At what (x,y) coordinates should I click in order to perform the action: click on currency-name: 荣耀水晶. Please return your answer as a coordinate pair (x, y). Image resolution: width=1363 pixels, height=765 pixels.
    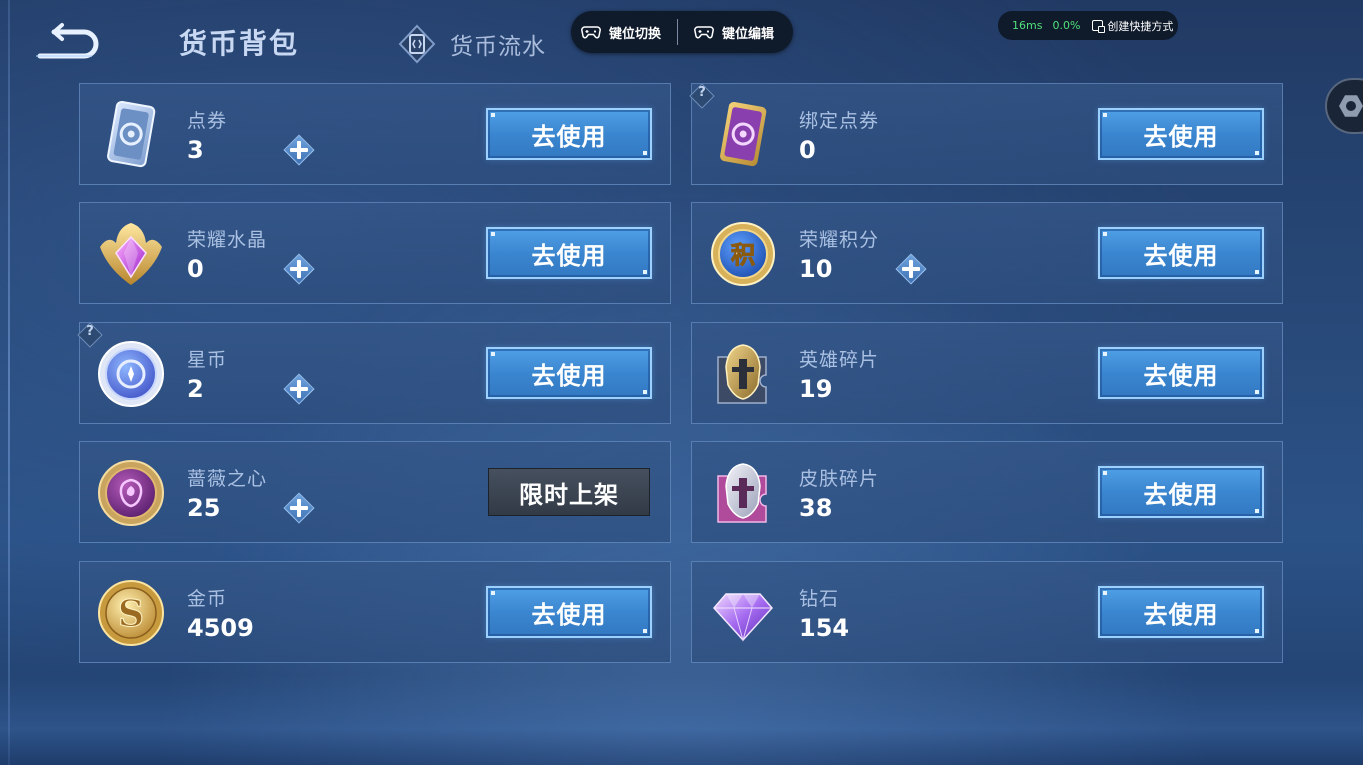
    Looking at the image, I should click on (227, 240).